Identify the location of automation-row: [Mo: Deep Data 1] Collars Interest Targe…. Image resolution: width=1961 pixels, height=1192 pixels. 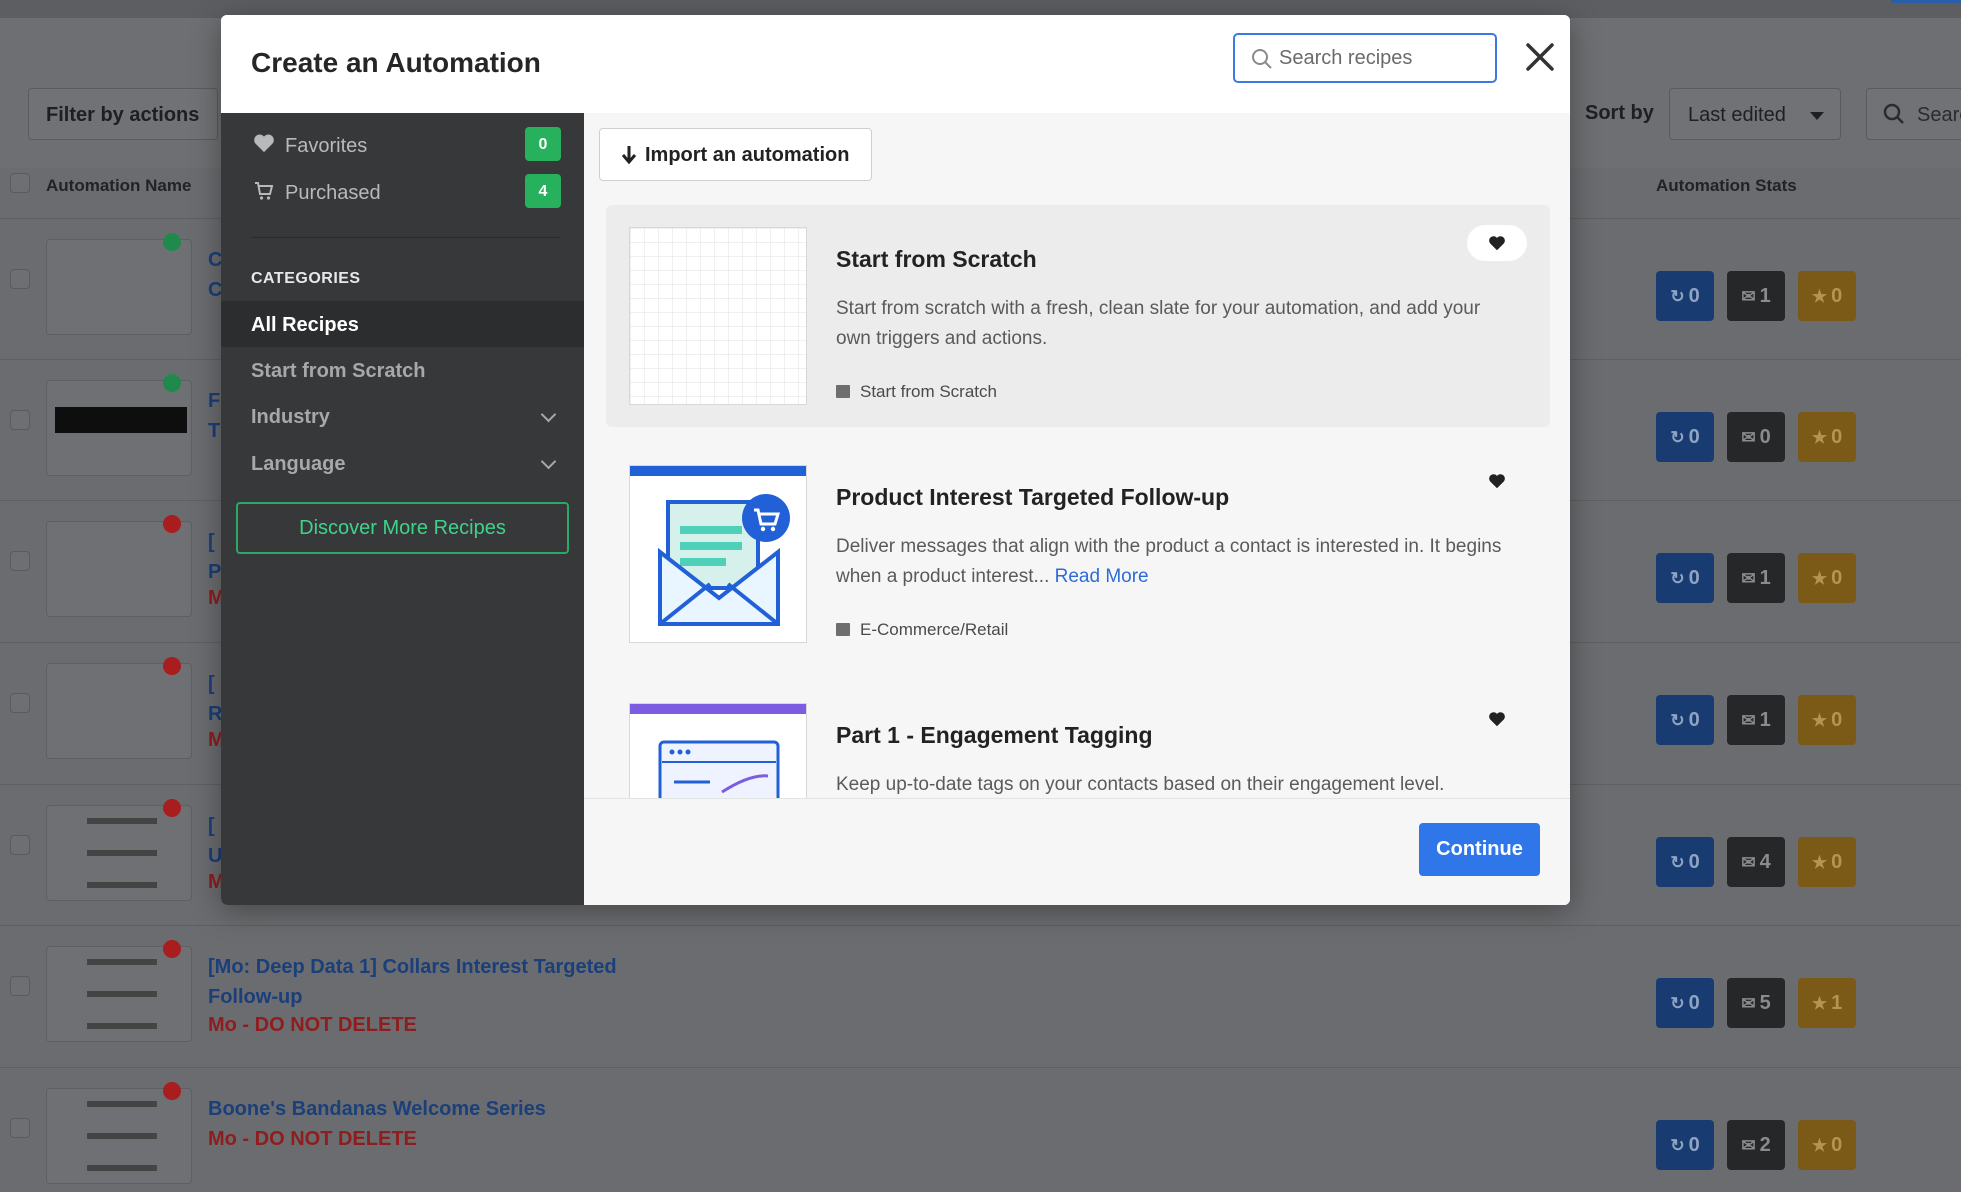
(980, 996).